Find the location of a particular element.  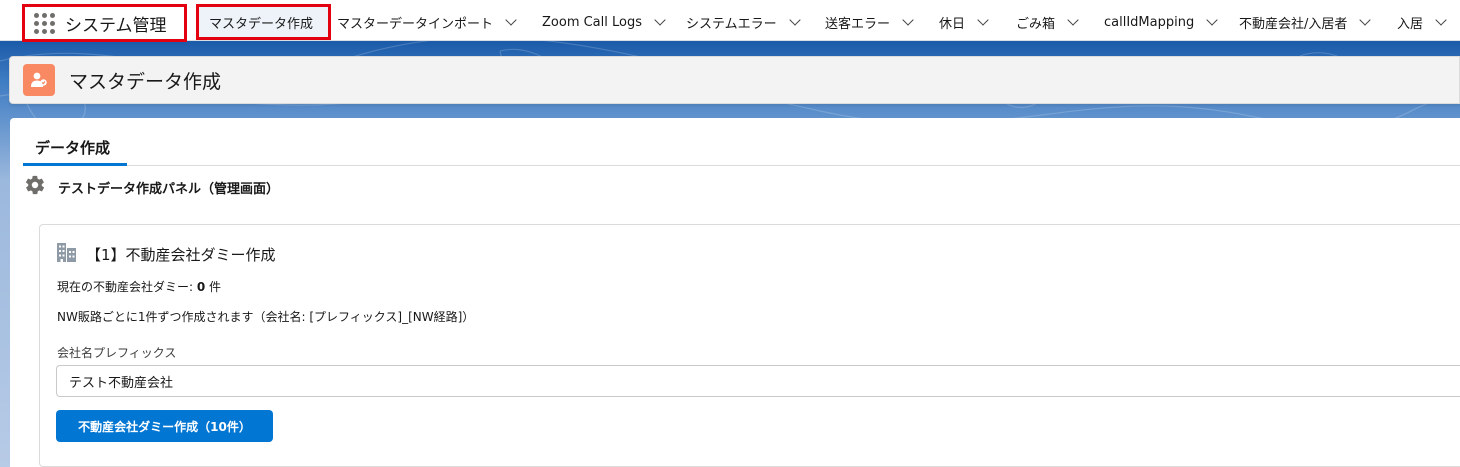

nav-tab-master-data: マスタデータ作成 is located at coordinates (263, 22).